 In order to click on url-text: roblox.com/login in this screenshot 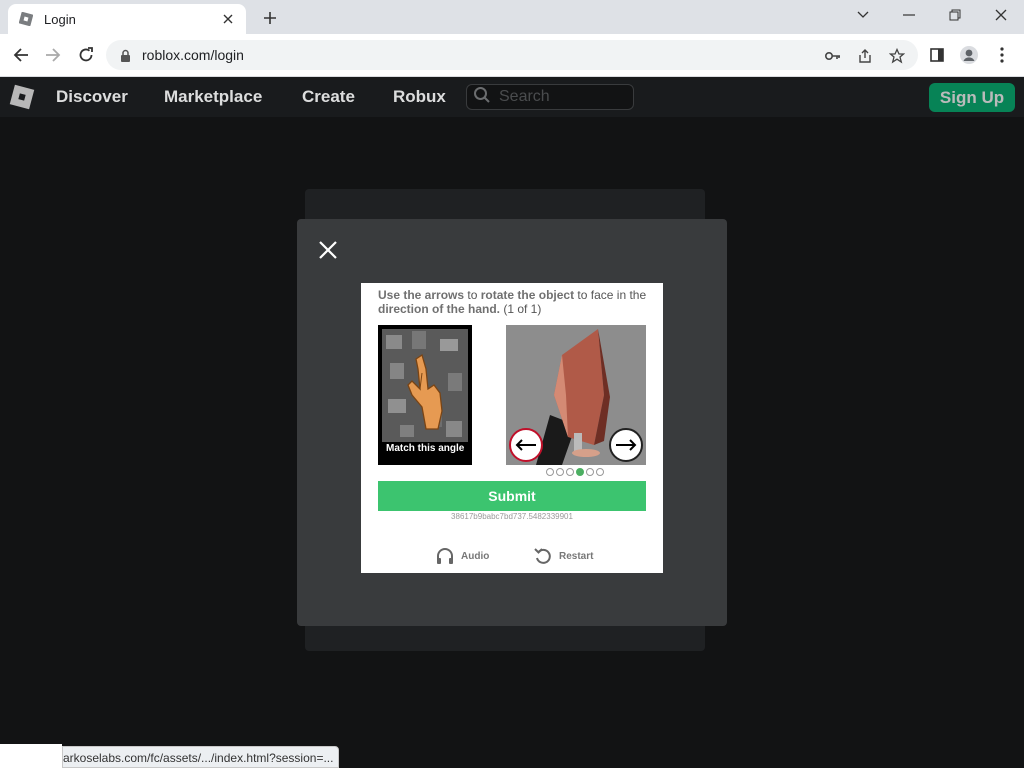, I will do `click(193, 55)`.